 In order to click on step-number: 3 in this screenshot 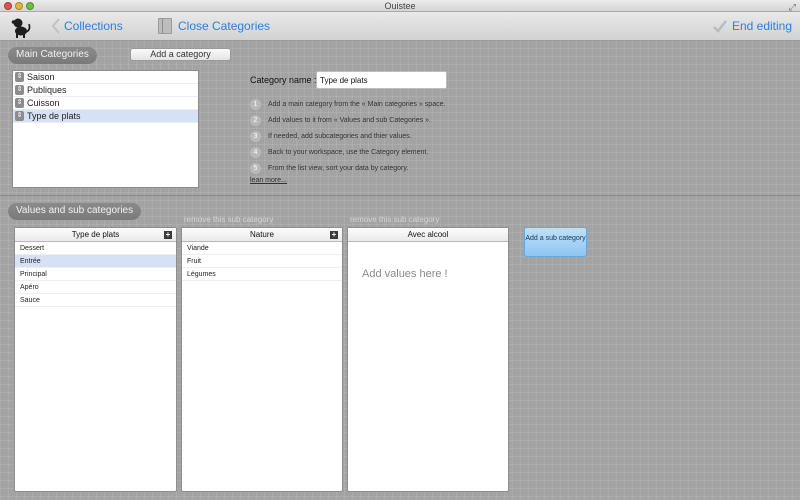, I will do `click(255, 136)`.